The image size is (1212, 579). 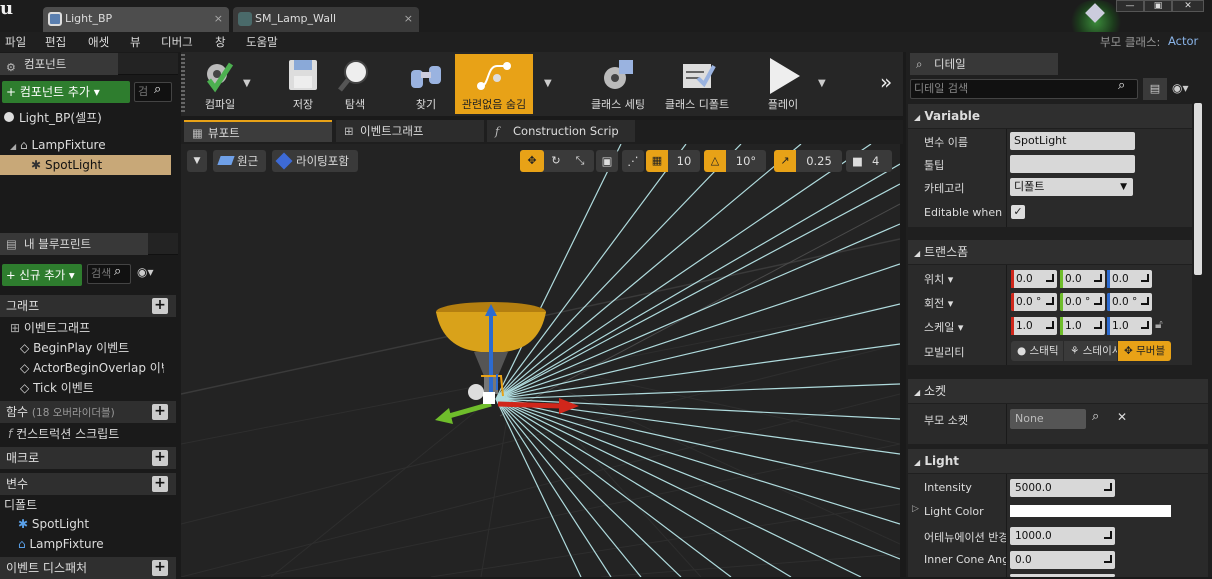 I want to click on perspective-button: 원근, so click(x=239, y=161).